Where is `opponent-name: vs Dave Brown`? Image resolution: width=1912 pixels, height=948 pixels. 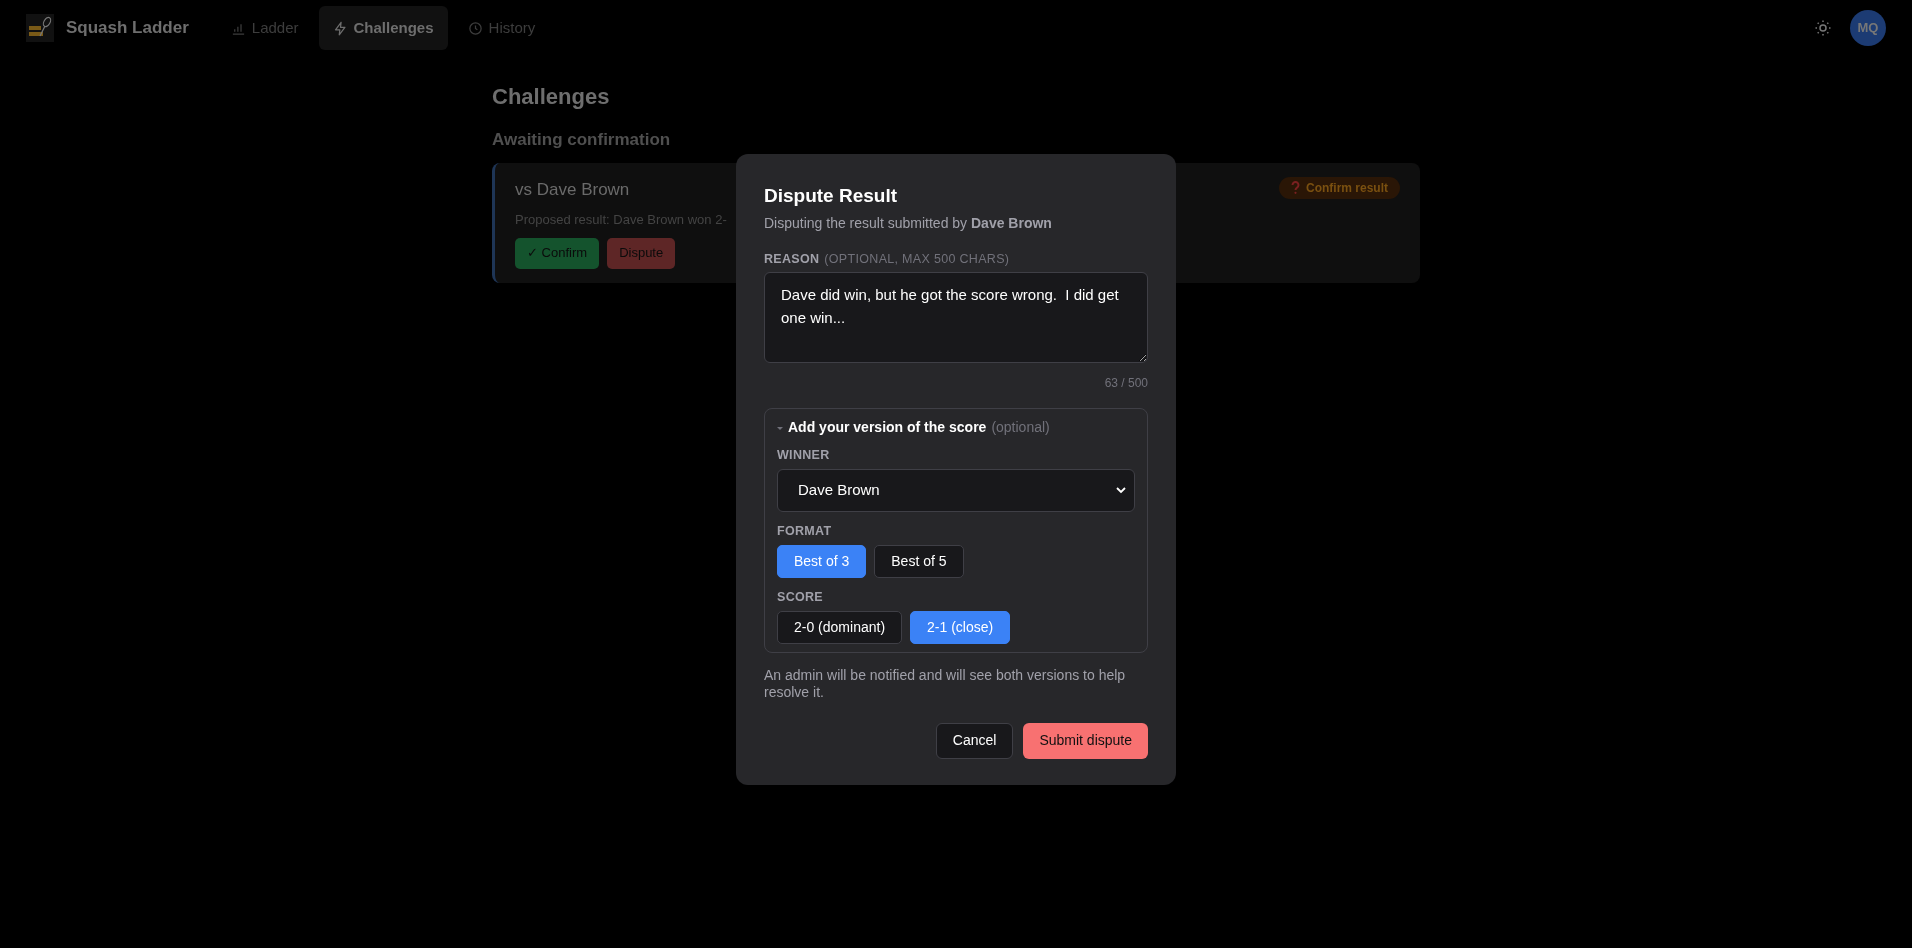 opponent-name: vs Dave Brown is located at coordinates (572, 189).